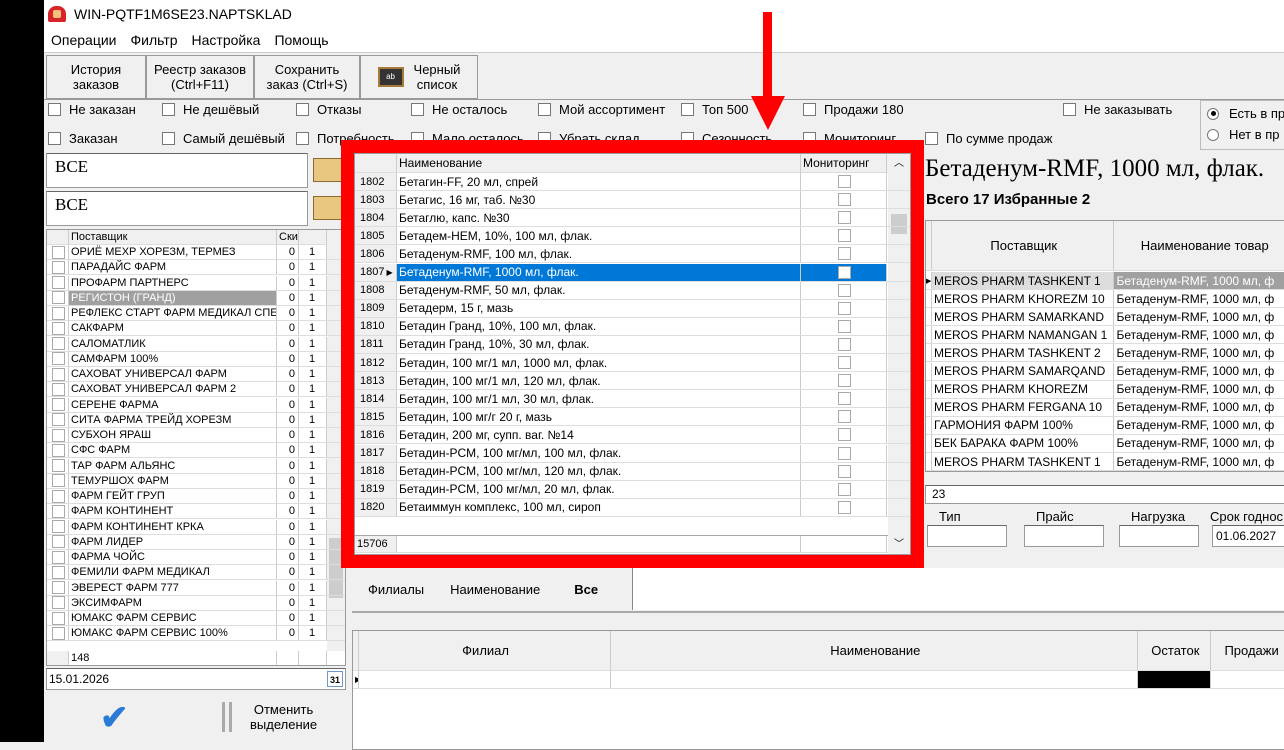  I want to click on supplier-row: ЮМАКС ФАРМ СЕРВИС 0 1, so click(196, 618).